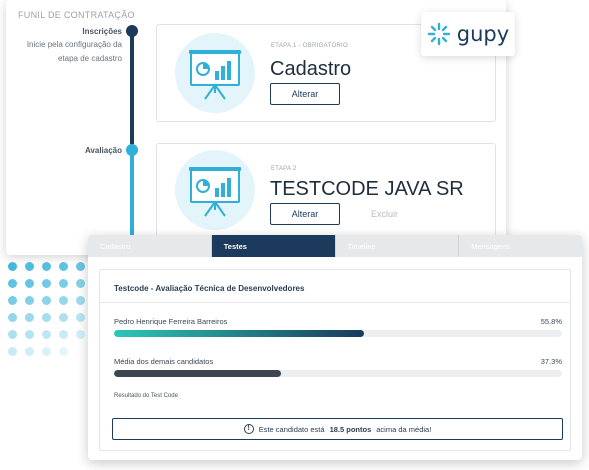 The image size is (589, 470). Describe the element at coordinates (239, 333) in the screenshot. I see `candidate-score-fill` at that location.